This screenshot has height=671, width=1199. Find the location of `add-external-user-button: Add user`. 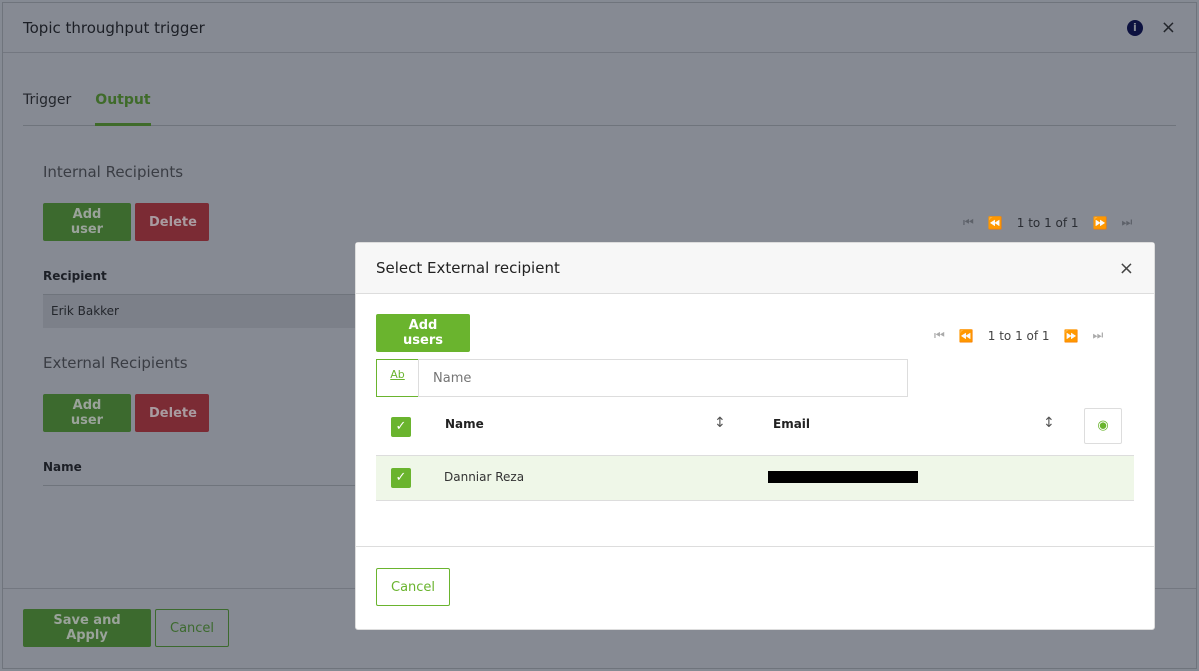

add-external-user-button: Add user is located at coordinates (87, 413).